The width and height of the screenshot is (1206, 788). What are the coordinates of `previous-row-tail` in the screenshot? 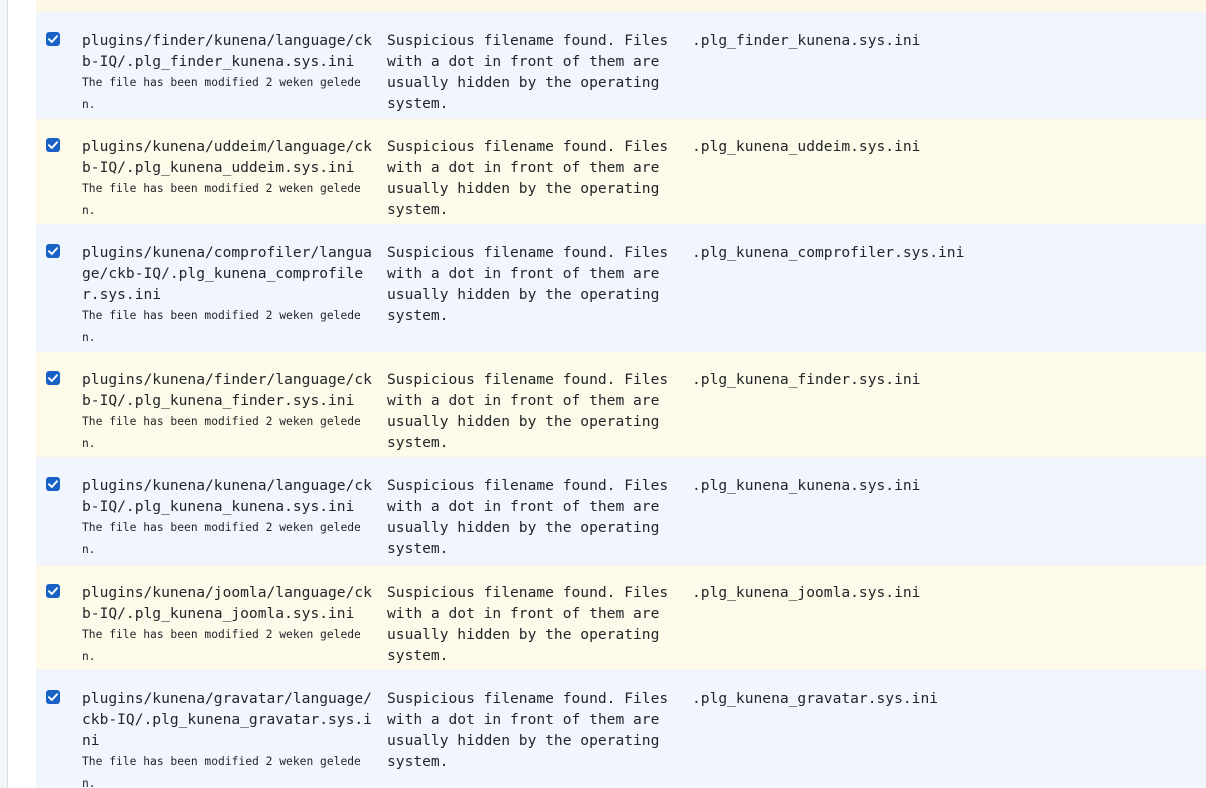 It's located at (621, 6).